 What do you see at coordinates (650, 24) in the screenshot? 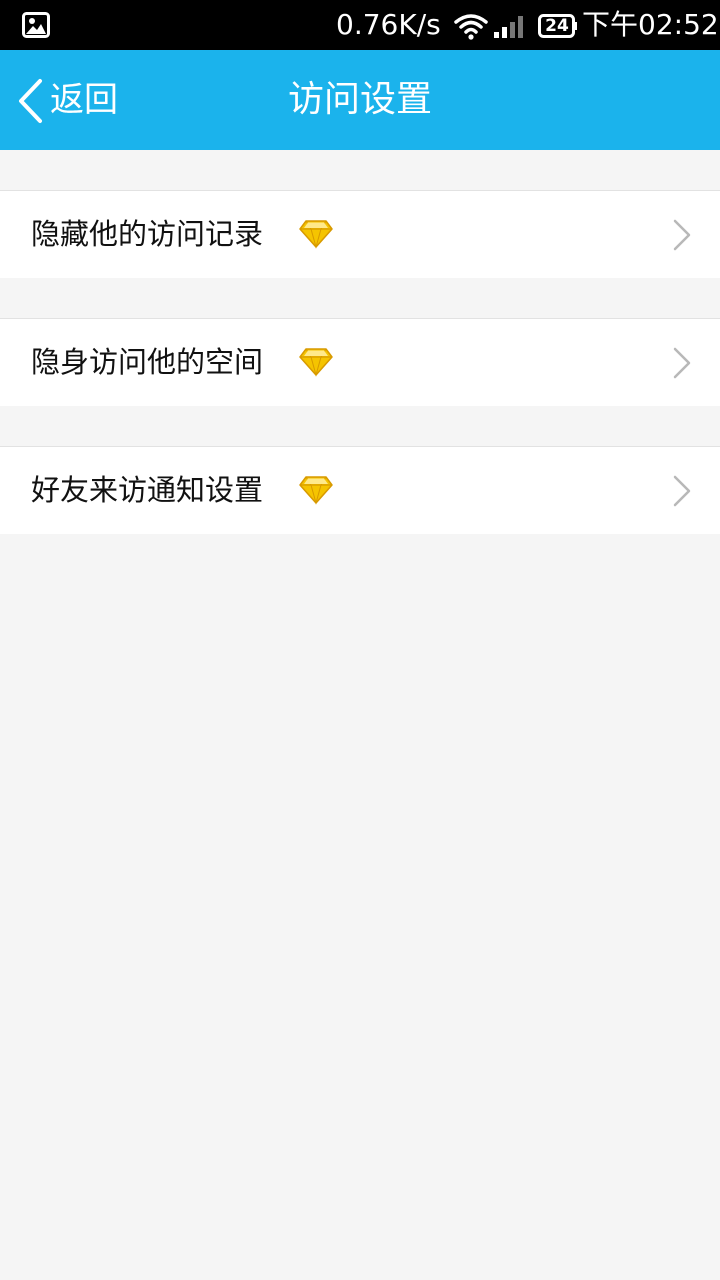
I see `status-time: 下午02:52` at bounding box center [650, 24].